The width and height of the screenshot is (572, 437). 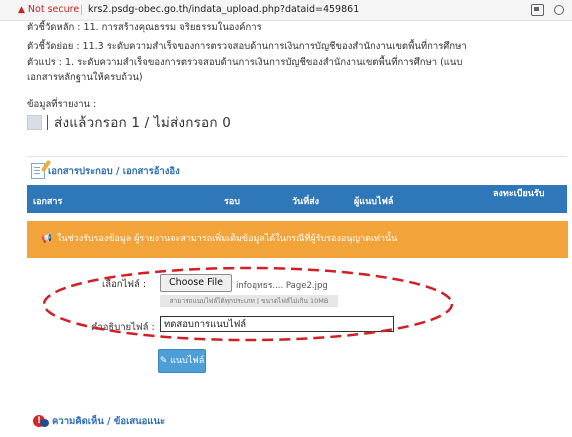 I want to click on profile-icon, so click(x=559, y=10).